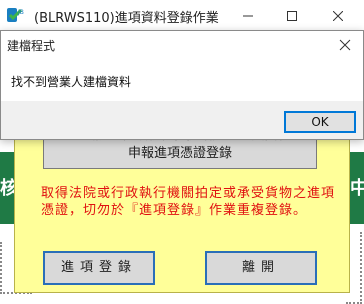  I want to click on main-titlebar: JB (BLRWS110)進項資料登錄作業, so click(182, 16).